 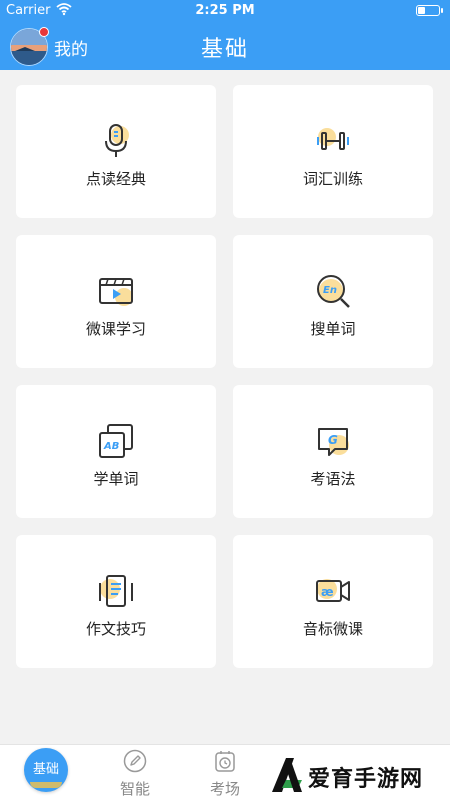 What do you see at coordinates (332, 629) in the screenshot?
I see `card-label: 音标微课` at bounding box center [332, 629].